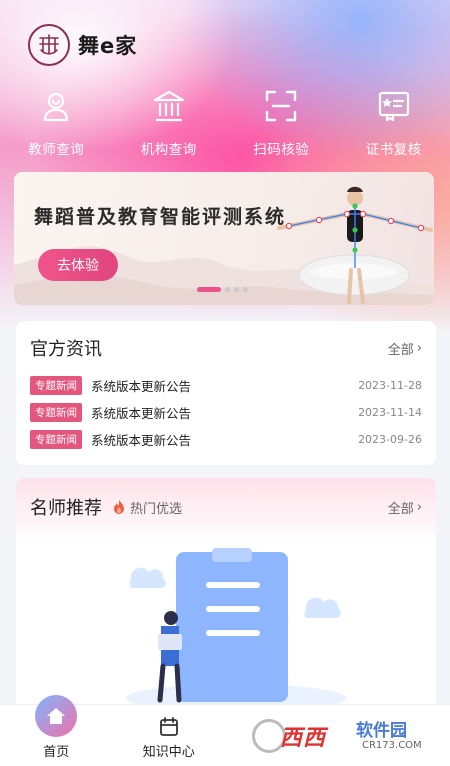 The image size is (450, 766). What do you see at coordinates (66, 508) in the screenshot?
I see `teachers-card-title: 名师推荐` at bounding box center [66, 508].